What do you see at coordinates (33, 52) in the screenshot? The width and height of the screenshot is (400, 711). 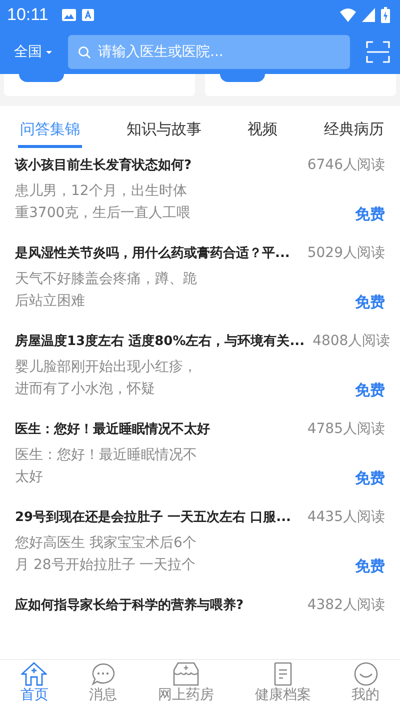 I see `region-selector: 全国` at bounding box center [33, 52].